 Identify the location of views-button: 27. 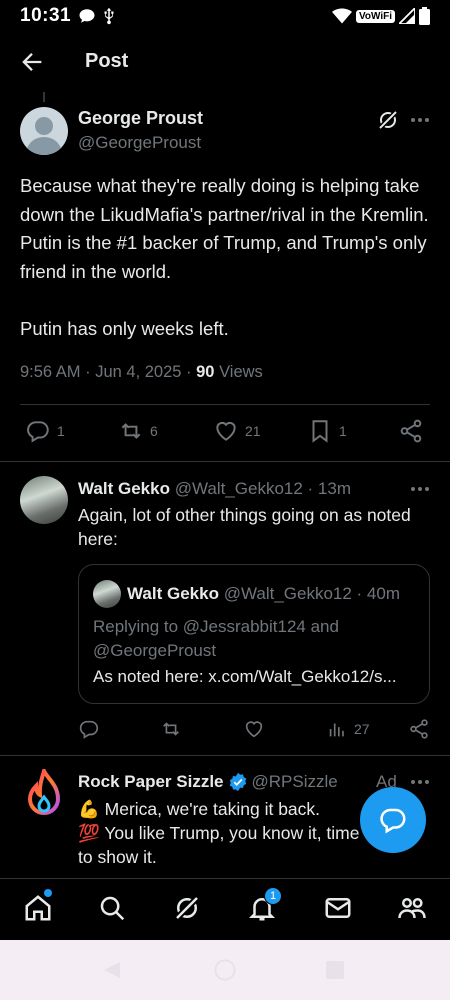
(348, 729).